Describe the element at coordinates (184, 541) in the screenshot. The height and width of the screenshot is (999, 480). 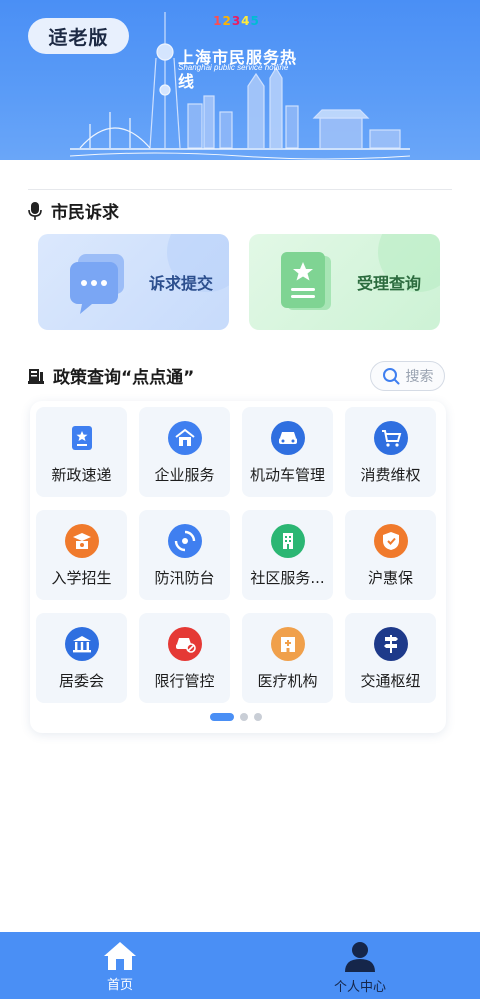
I see `typhoon-icon` at that location.